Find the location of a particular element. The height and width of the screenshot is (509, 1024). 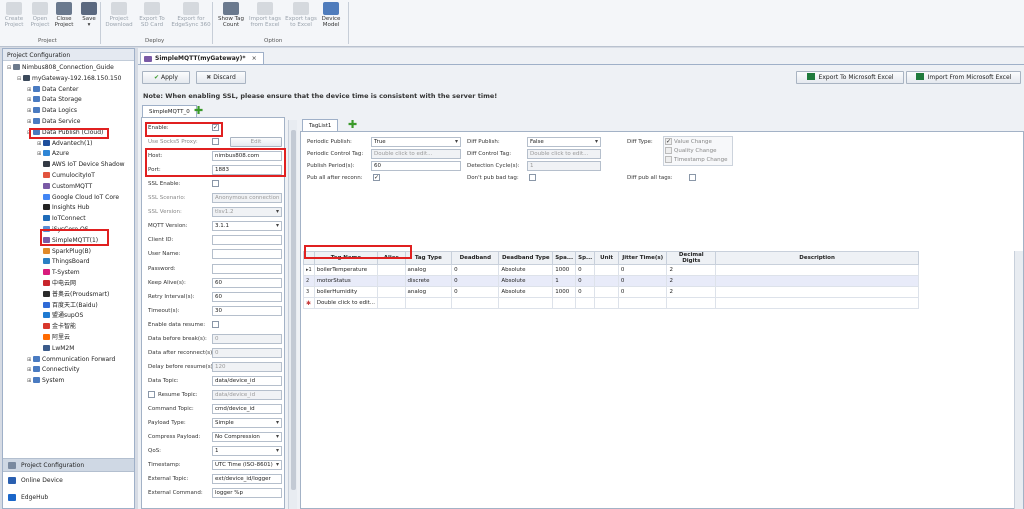

apply-button: ✔ Apply is located at coordinates (166, 77).